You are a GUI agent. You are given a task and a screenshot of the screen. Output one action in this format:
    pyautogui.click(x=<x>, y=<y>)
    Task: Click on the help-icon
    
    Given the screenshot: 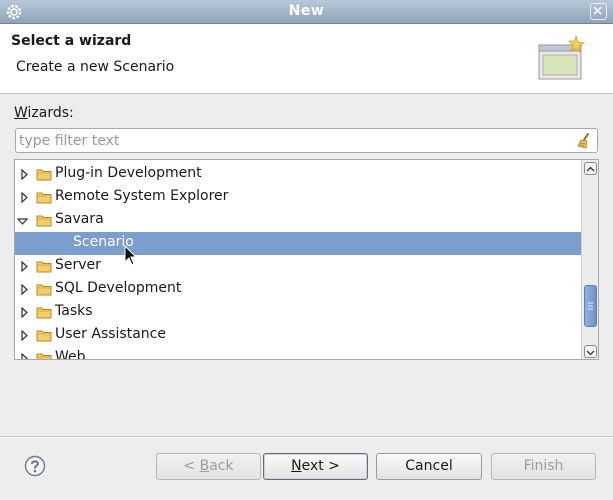 What is the action you would take?
    pyautogui.click(x=35, y=466)
    